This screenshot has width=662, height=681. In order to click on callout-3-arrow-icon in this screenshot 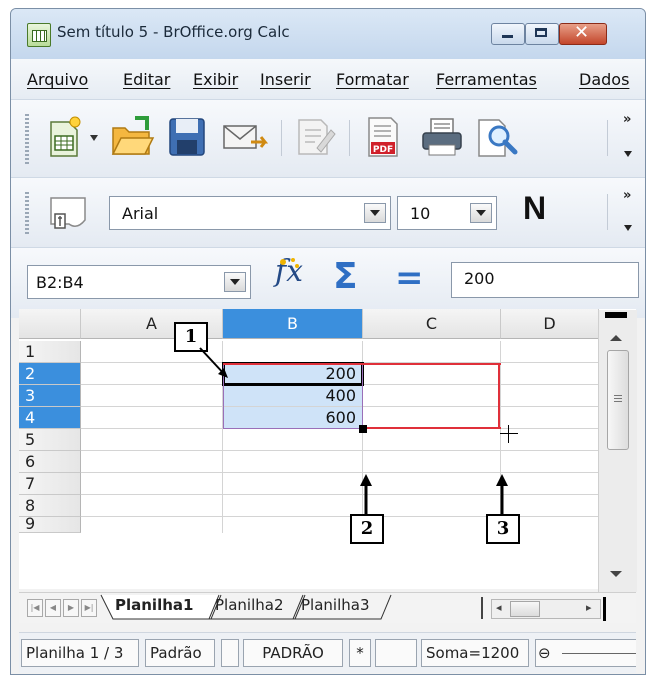, I will do `click(502, 495)`.